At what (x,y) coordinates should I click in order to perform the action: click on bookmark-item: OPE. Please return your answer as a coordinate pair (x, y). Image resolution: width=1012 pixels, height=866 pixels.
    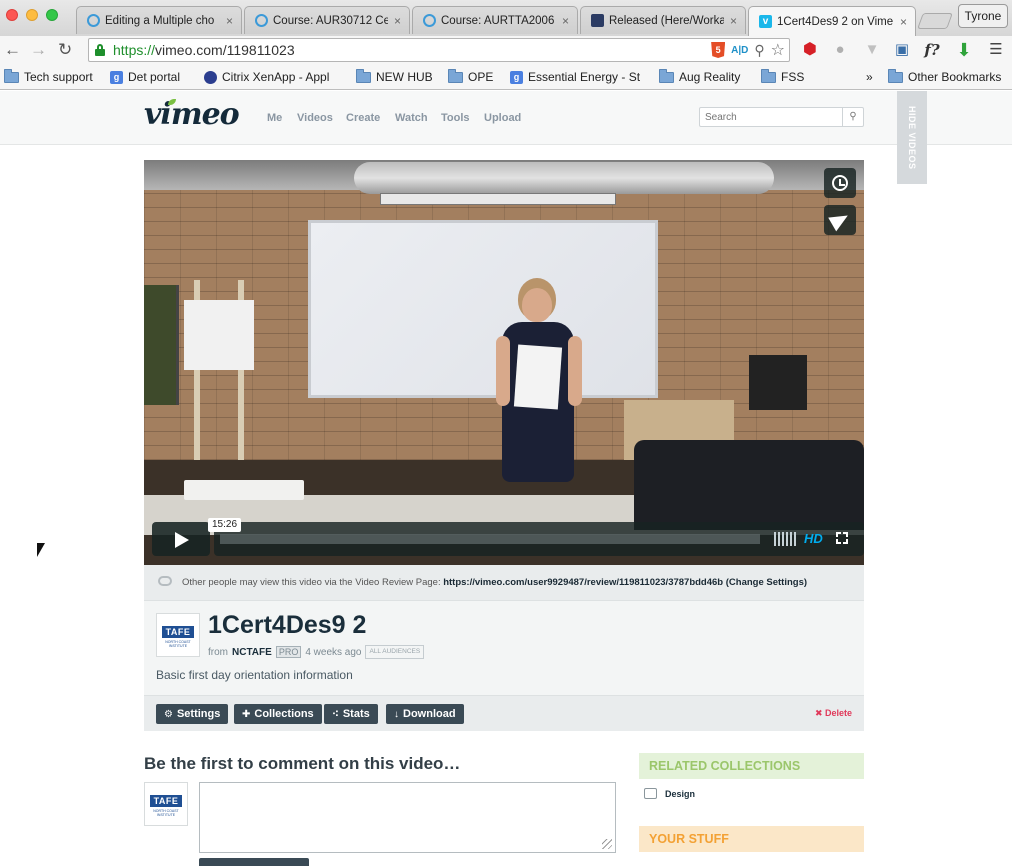
    Looking at the image, I should click on (470, 76).